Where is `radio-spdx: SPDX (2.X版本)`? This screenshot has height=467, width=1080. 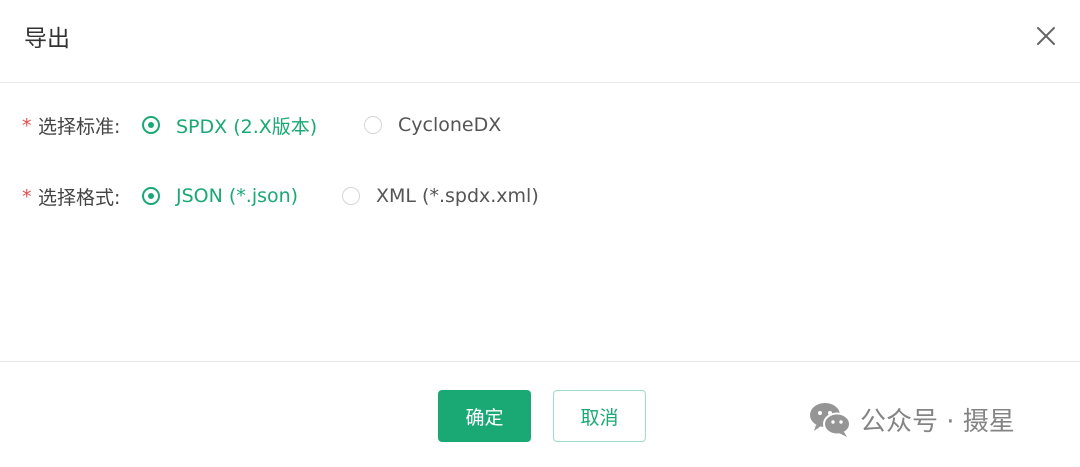 radio-spdx: SPDX (2.X版本) is located at coordinates (229, 125).